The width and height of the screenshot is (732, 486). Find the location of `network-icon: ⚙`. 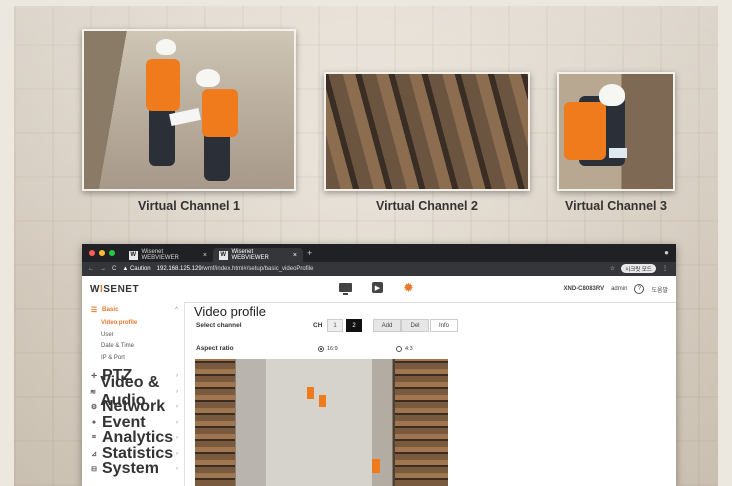

network-icon: ⚙ is located at coordinates (94, 408).